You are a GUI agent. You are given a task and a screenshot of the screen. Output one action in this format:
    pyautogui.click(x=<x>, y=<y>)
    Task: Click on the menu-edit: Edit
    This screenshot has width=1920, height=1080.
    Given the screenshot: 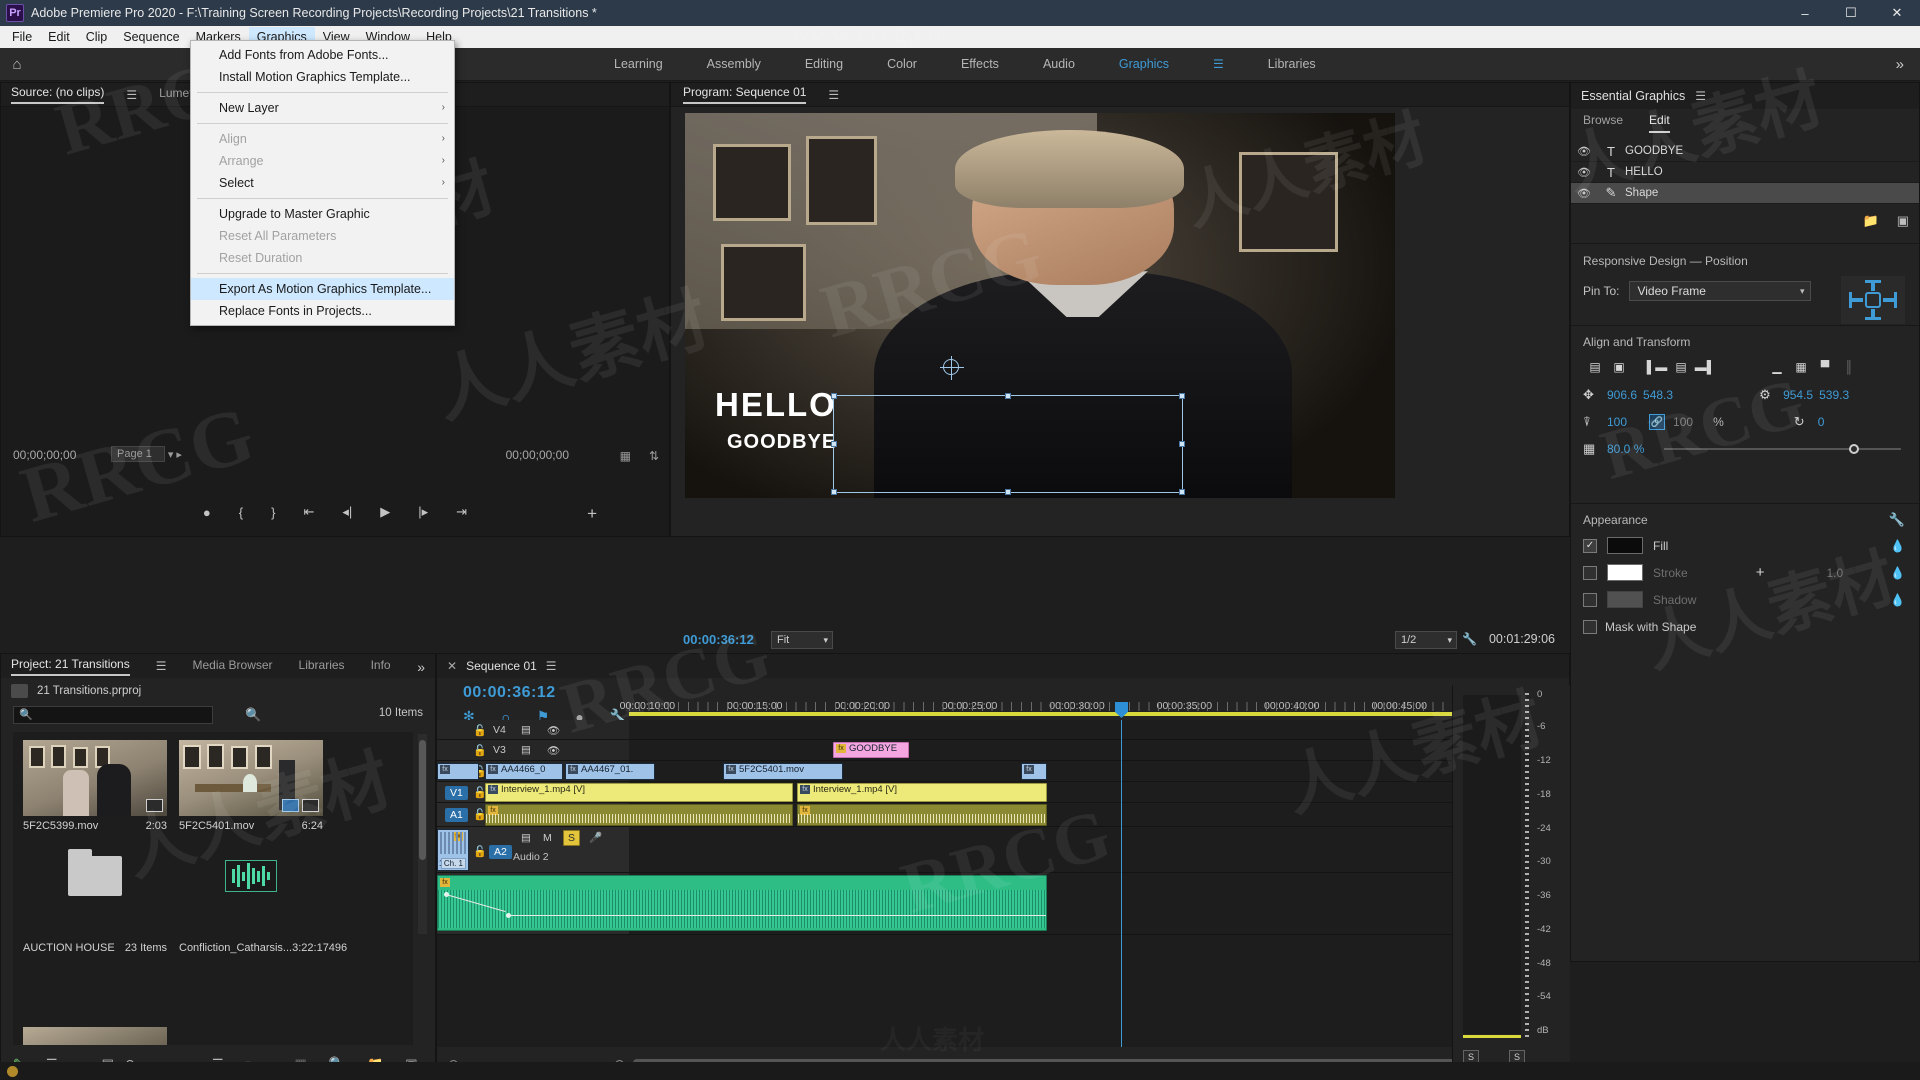 What is the action you would take?
    pyautogui.click(x=59, y=37)
    